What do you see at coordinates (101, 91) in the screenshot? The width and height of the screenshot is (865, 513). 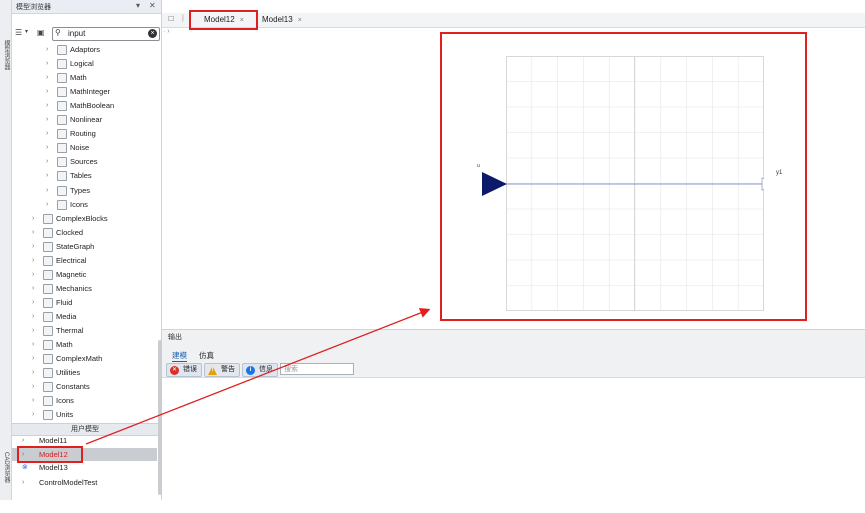 I see `tree-item: › MathInteger` at bounding box center [101, 91].